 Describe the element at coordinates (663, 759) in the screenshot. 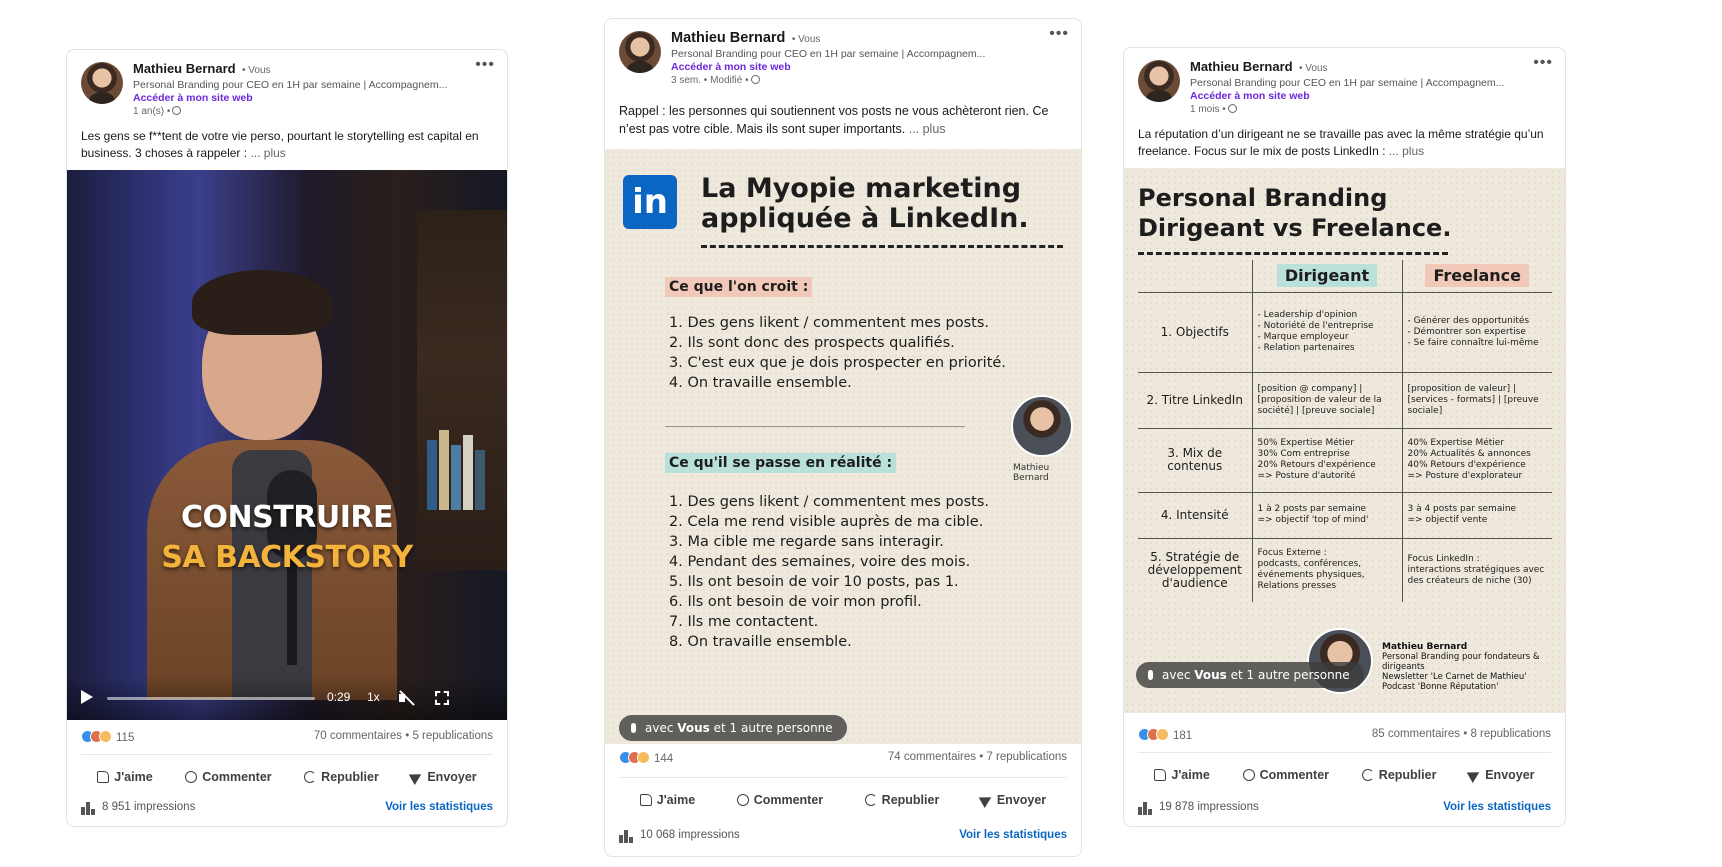

I see `reaction-count: 144` at that location.